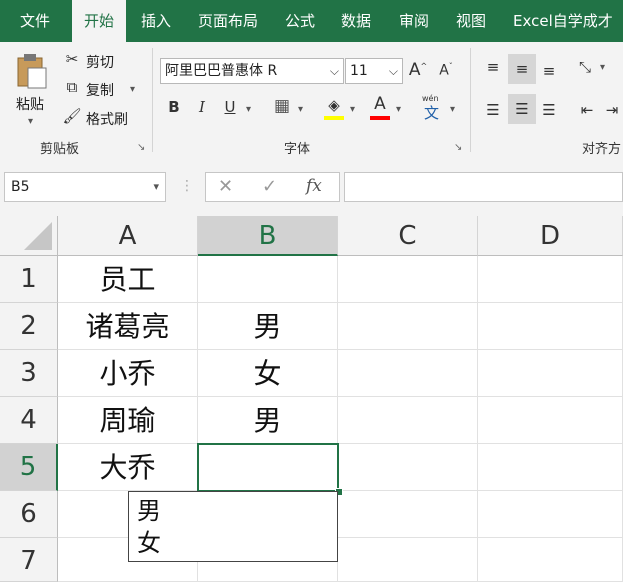  What do you see at coordinates (493, 67) in the screenshot?
I see `top-align-icon: ≡` at bounding box center [493, 67].